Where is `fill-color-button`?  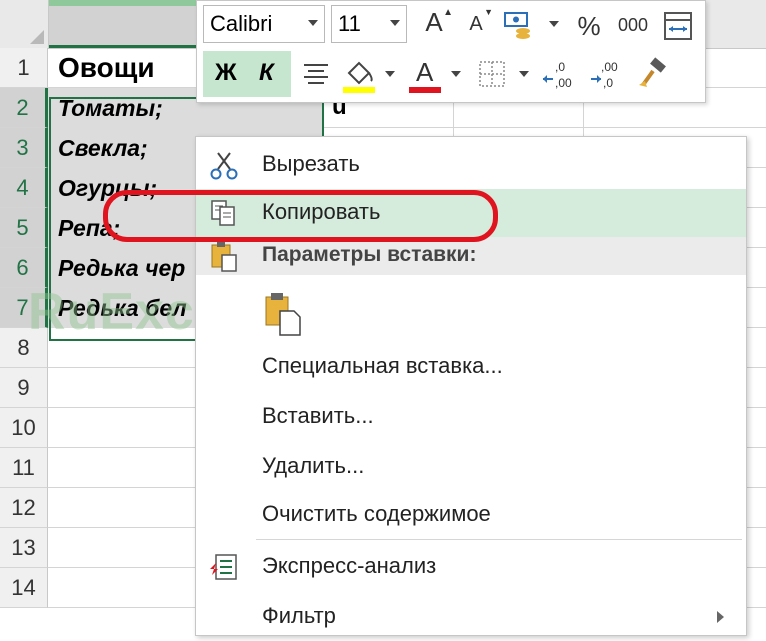 fill-color-button is located at coordinates (359, 75).